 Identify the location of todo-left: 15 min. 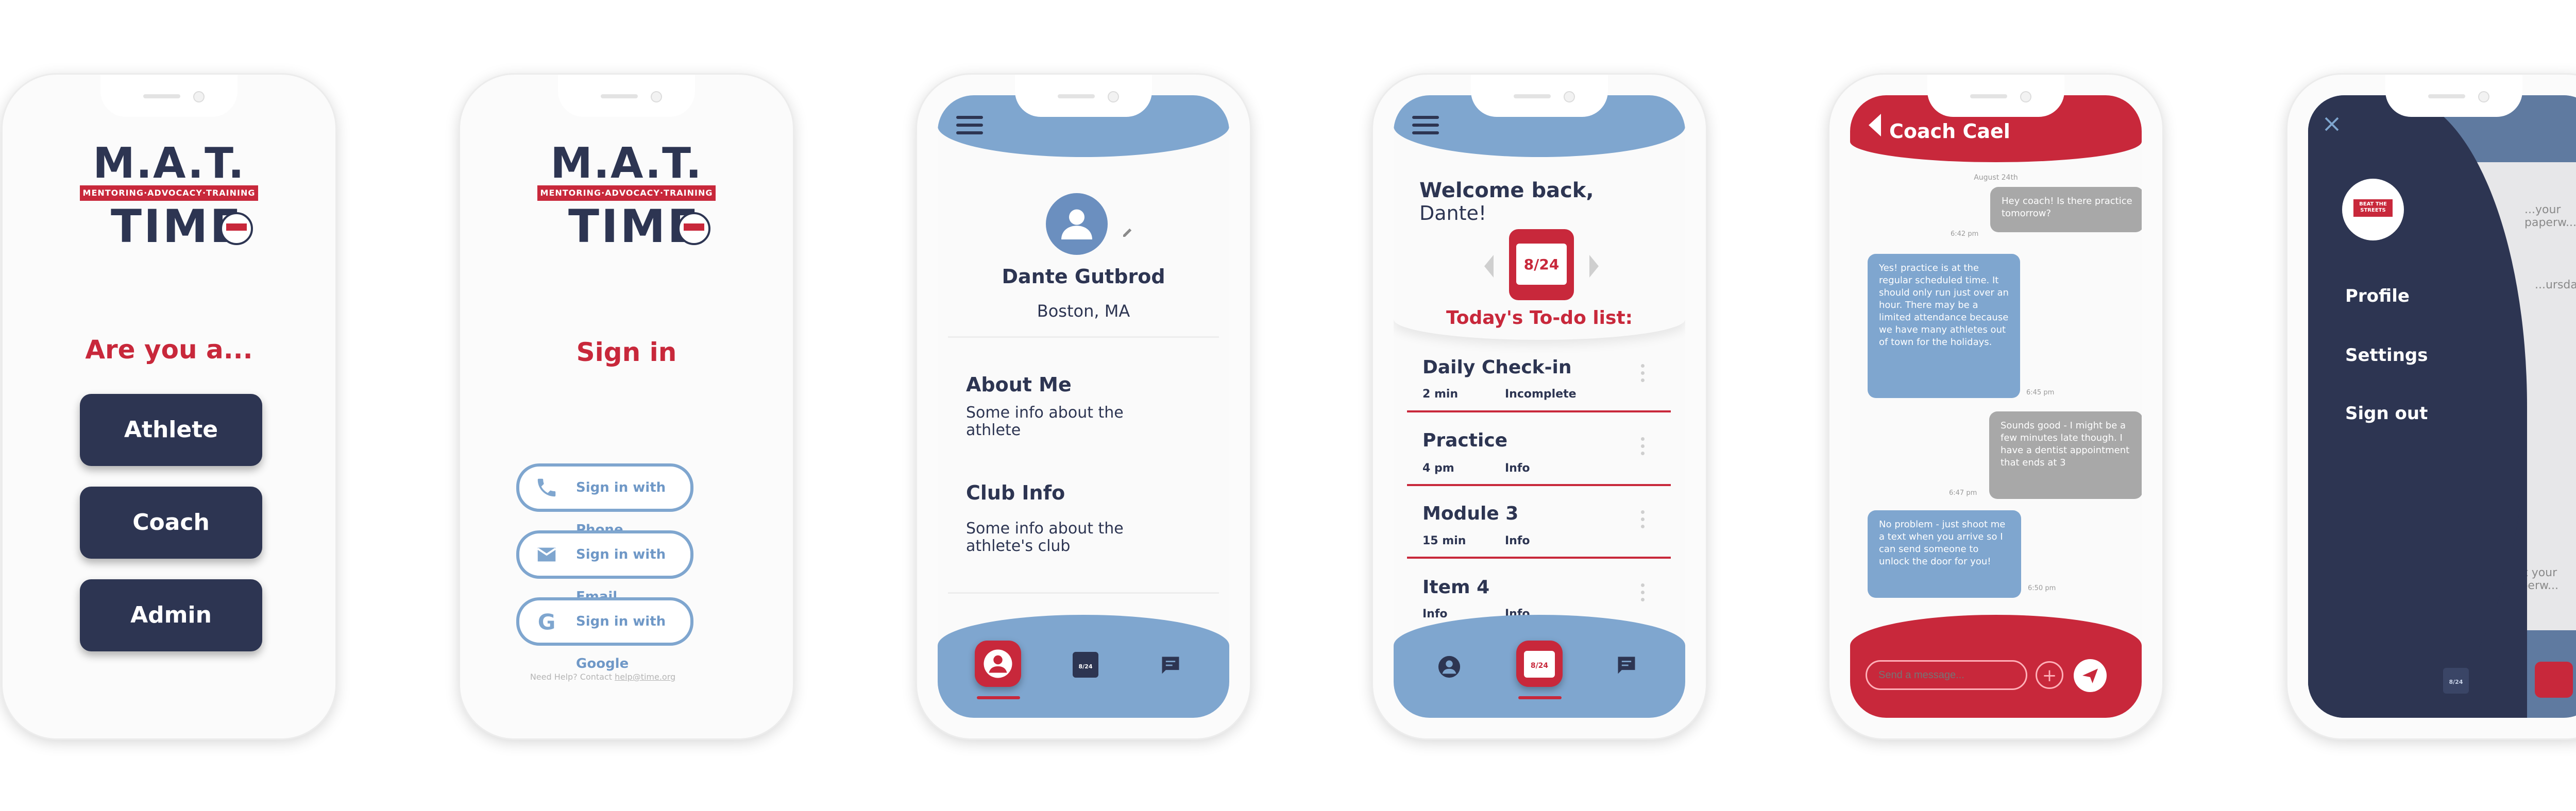
(1444, 540).